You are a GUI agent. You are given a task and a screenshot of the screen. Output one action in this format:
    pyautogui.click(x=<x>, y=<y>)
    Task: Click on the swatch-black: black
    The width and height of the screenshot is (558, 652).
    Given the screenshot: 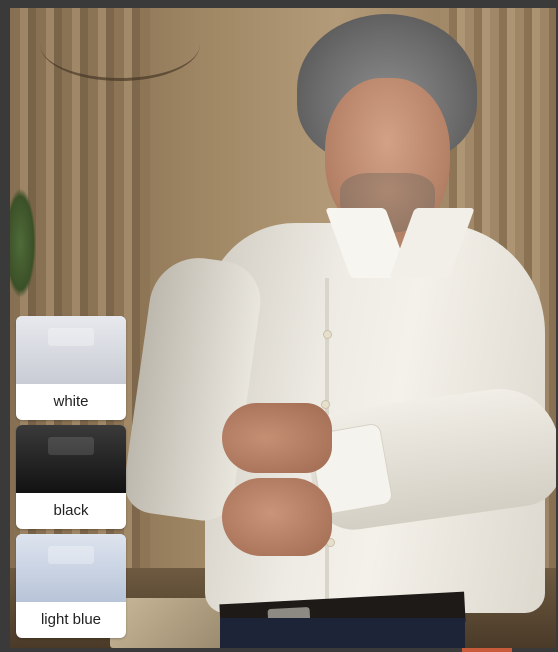 What is the action you would take?
    pyautogui.click(x=71, y=477)
    